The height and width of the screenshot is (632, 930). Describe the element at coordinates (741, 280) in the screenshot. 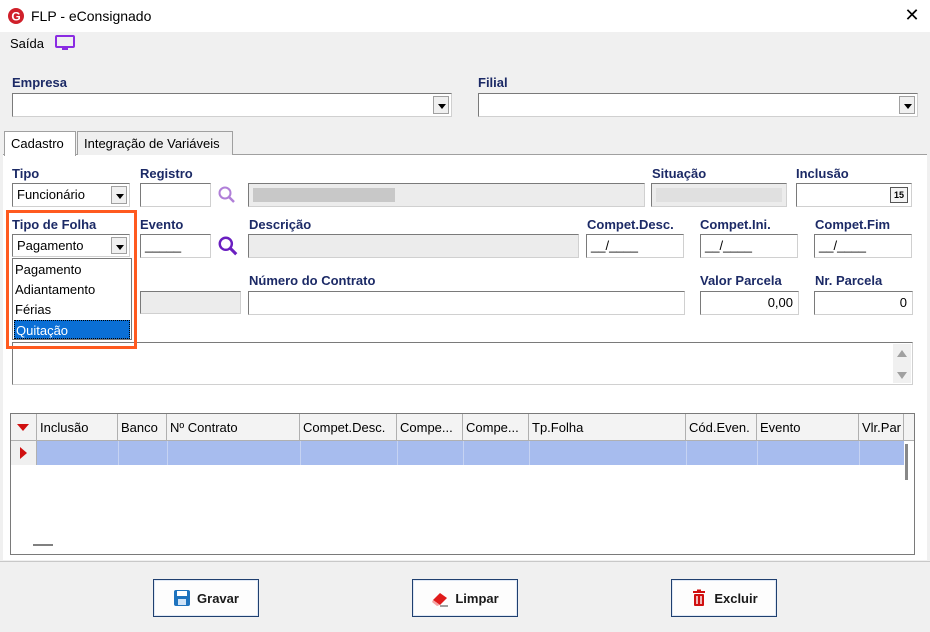

I see `valor-parcela-label: Valor Parcela` at that location.